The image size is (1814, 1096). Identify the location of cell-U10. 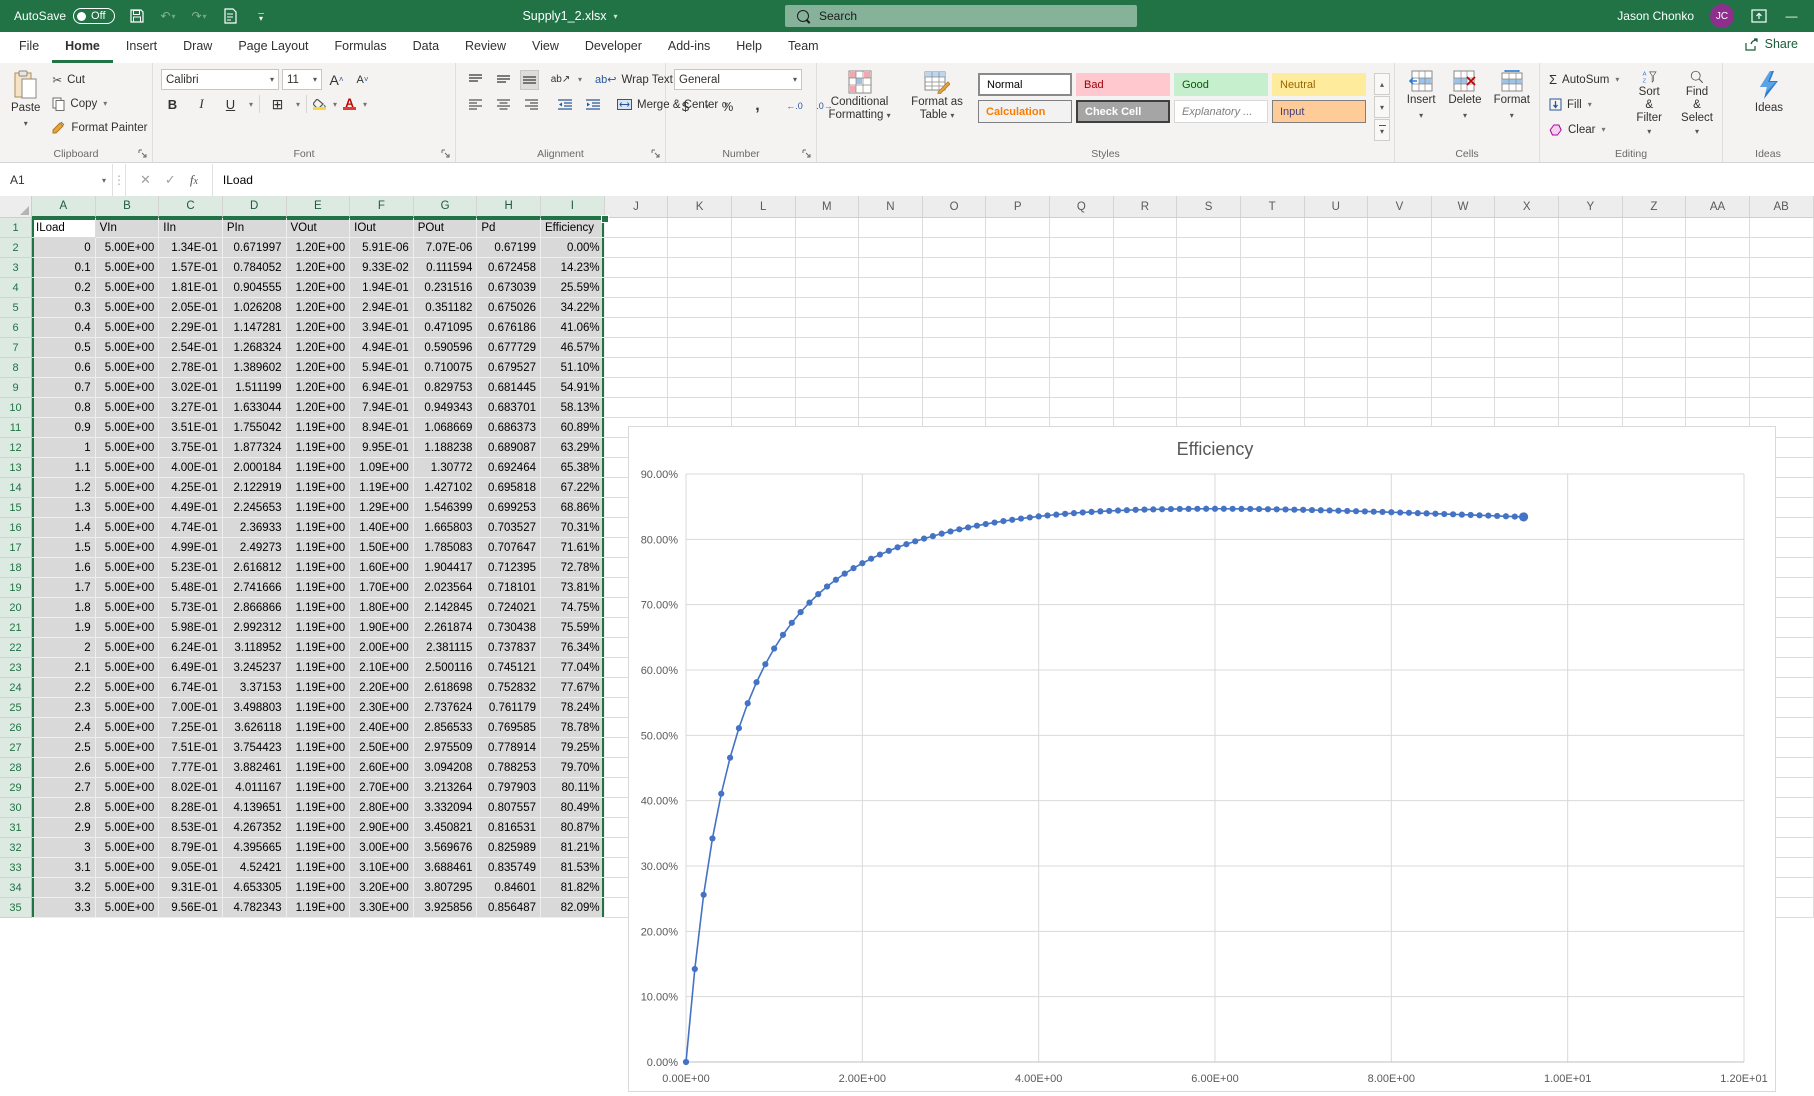
(1336, 408).